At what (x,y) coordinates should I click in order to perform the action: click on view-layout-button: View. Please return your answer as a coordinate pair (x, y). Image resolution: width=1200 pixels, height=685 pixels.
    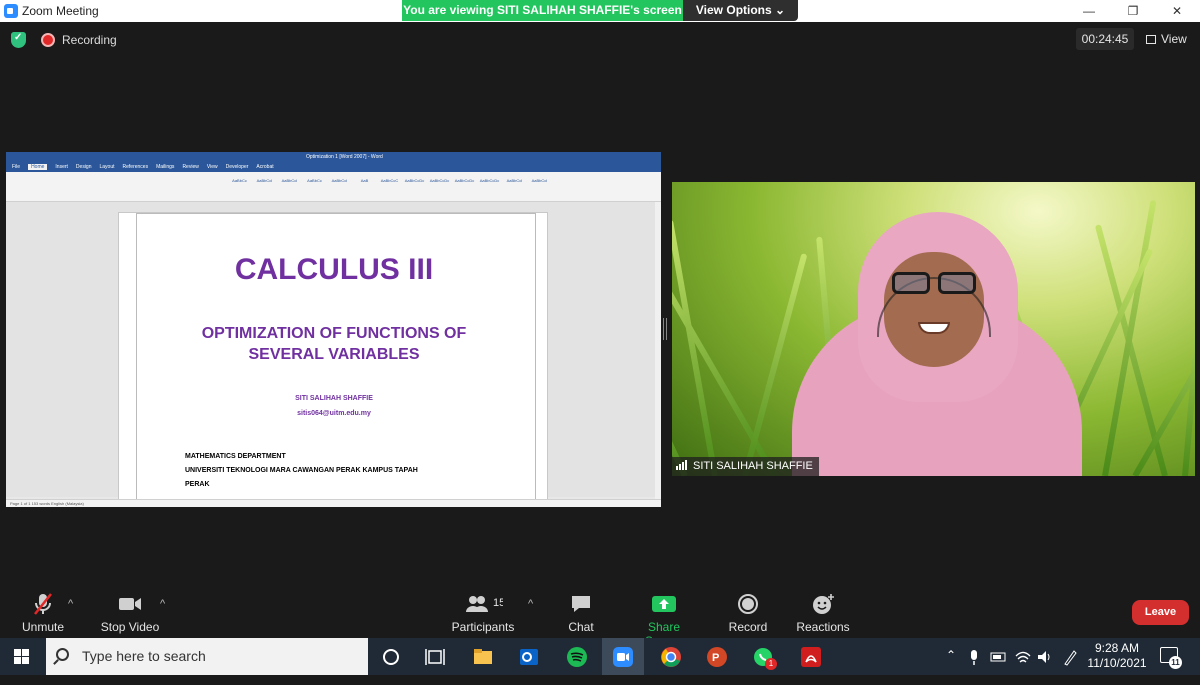
    Looking at the image, I should click on (1166, 39).